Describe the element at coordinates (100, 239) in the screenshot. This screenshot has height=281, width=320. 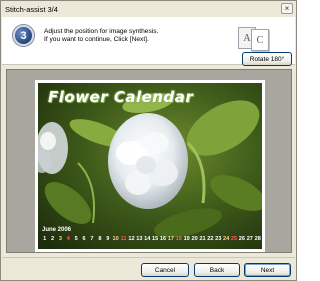
I see `calendar-day: 8` at that location.